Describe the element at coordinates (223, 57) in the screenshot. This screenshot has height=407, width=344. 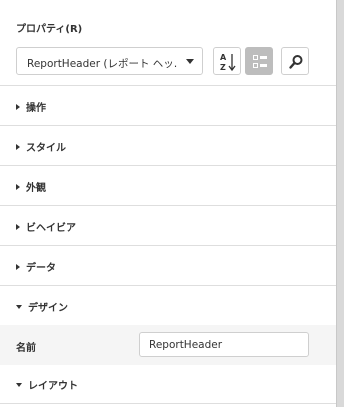
I see `svg-text: A` at that location.